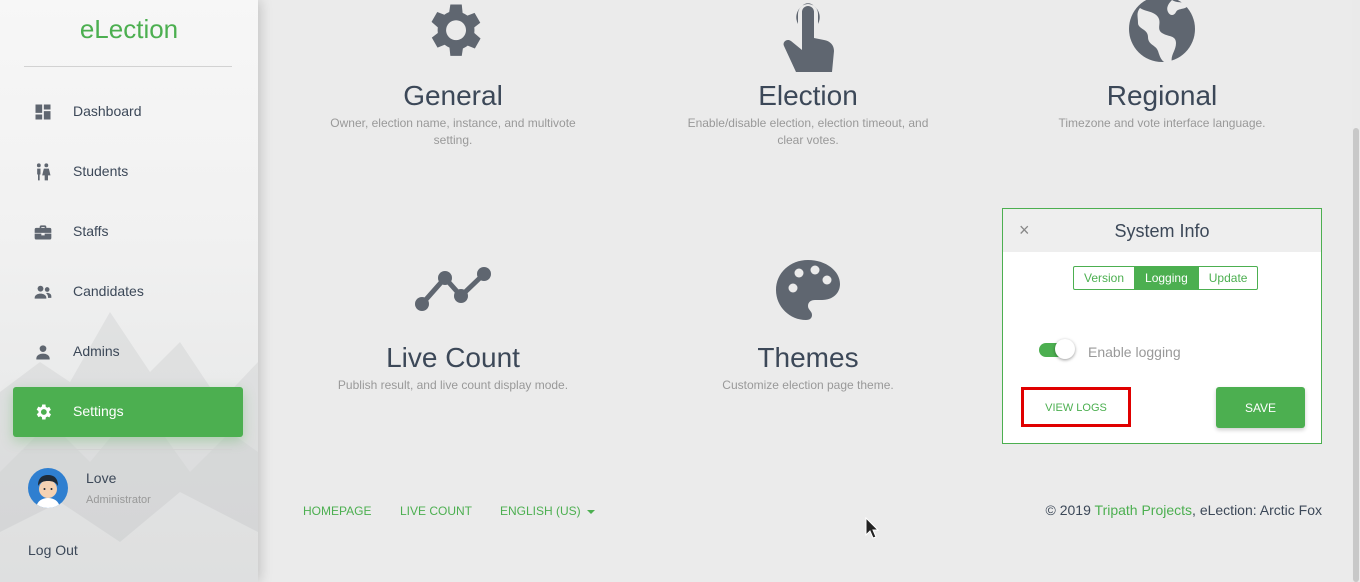 The image size is (1360, 582). I want to click on sidebar-item-admins: Admins, so click(128, 352).